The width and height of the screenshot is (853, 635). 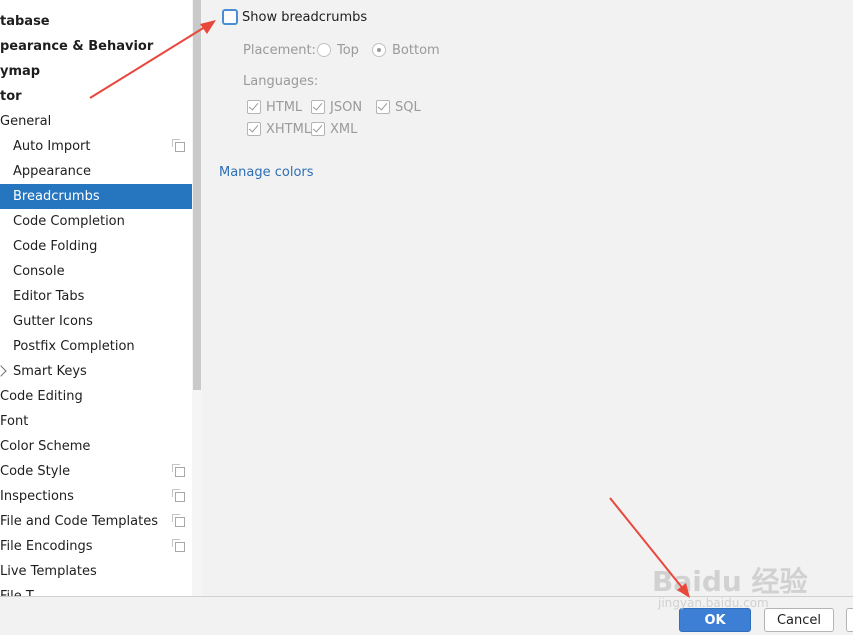 I want to click on sidebar-item-label: Gutter Icons, so click(x=53, y=321).